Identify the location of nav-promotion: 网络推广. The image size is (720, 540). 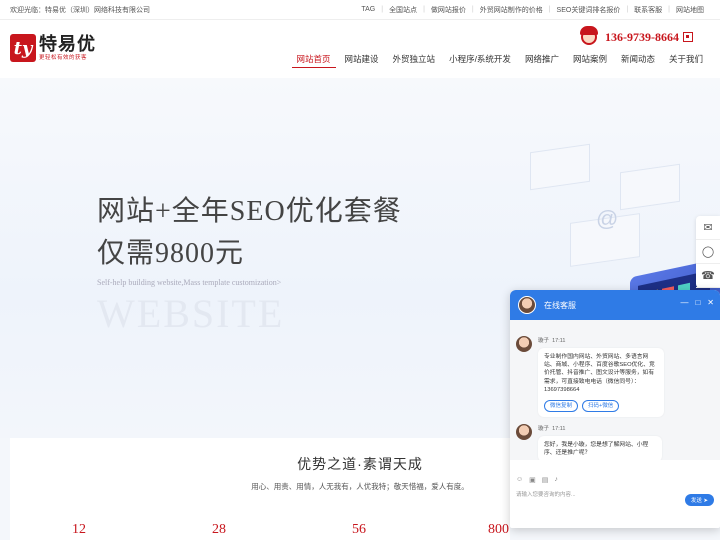
(542, 60).